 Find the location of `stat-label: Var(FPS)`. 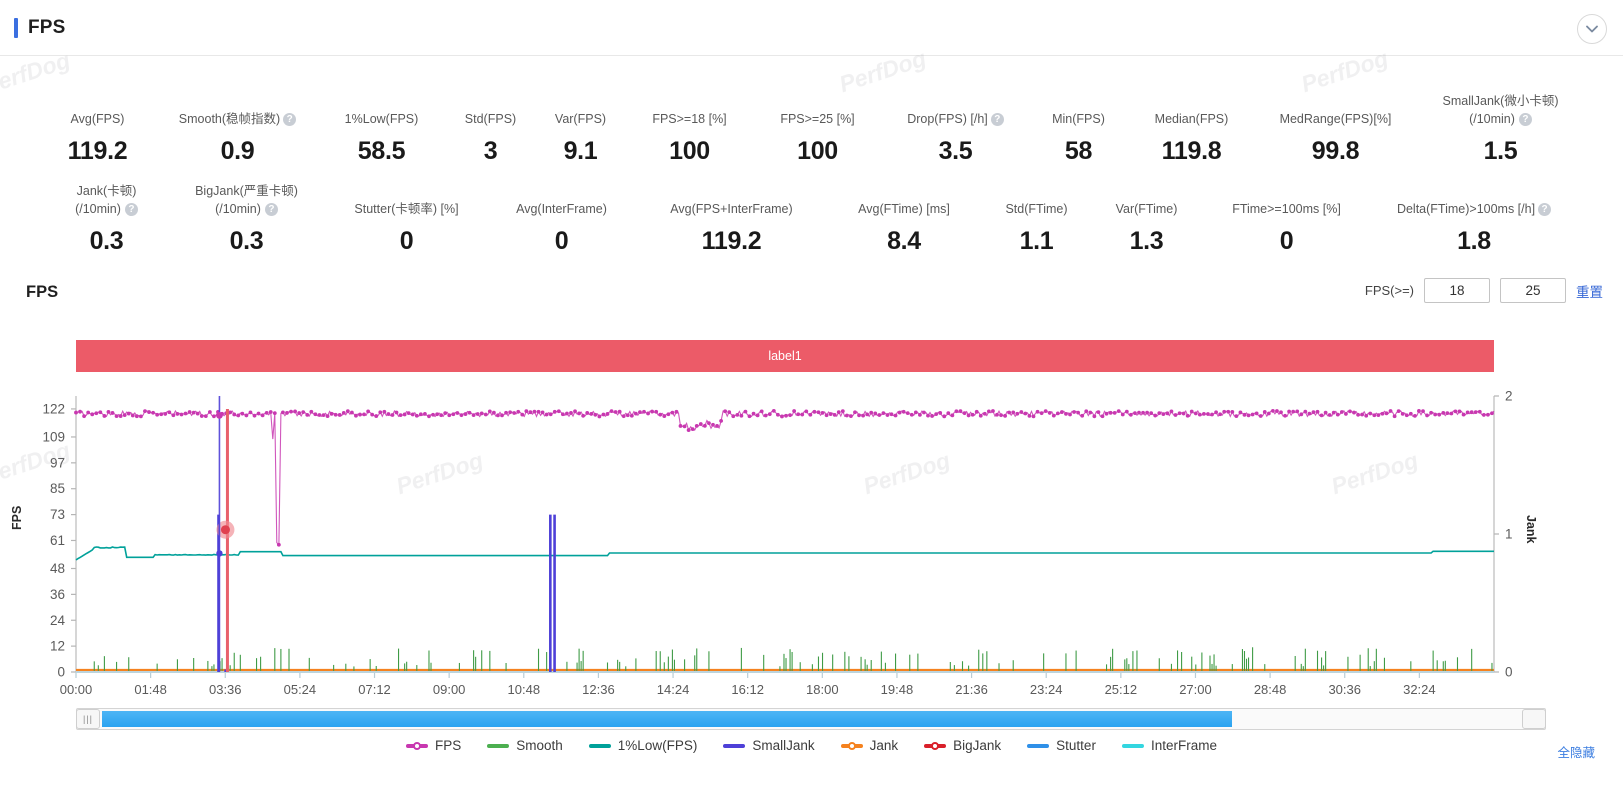

stat-label: Var(FPS) is located at coordinates (580, 119).